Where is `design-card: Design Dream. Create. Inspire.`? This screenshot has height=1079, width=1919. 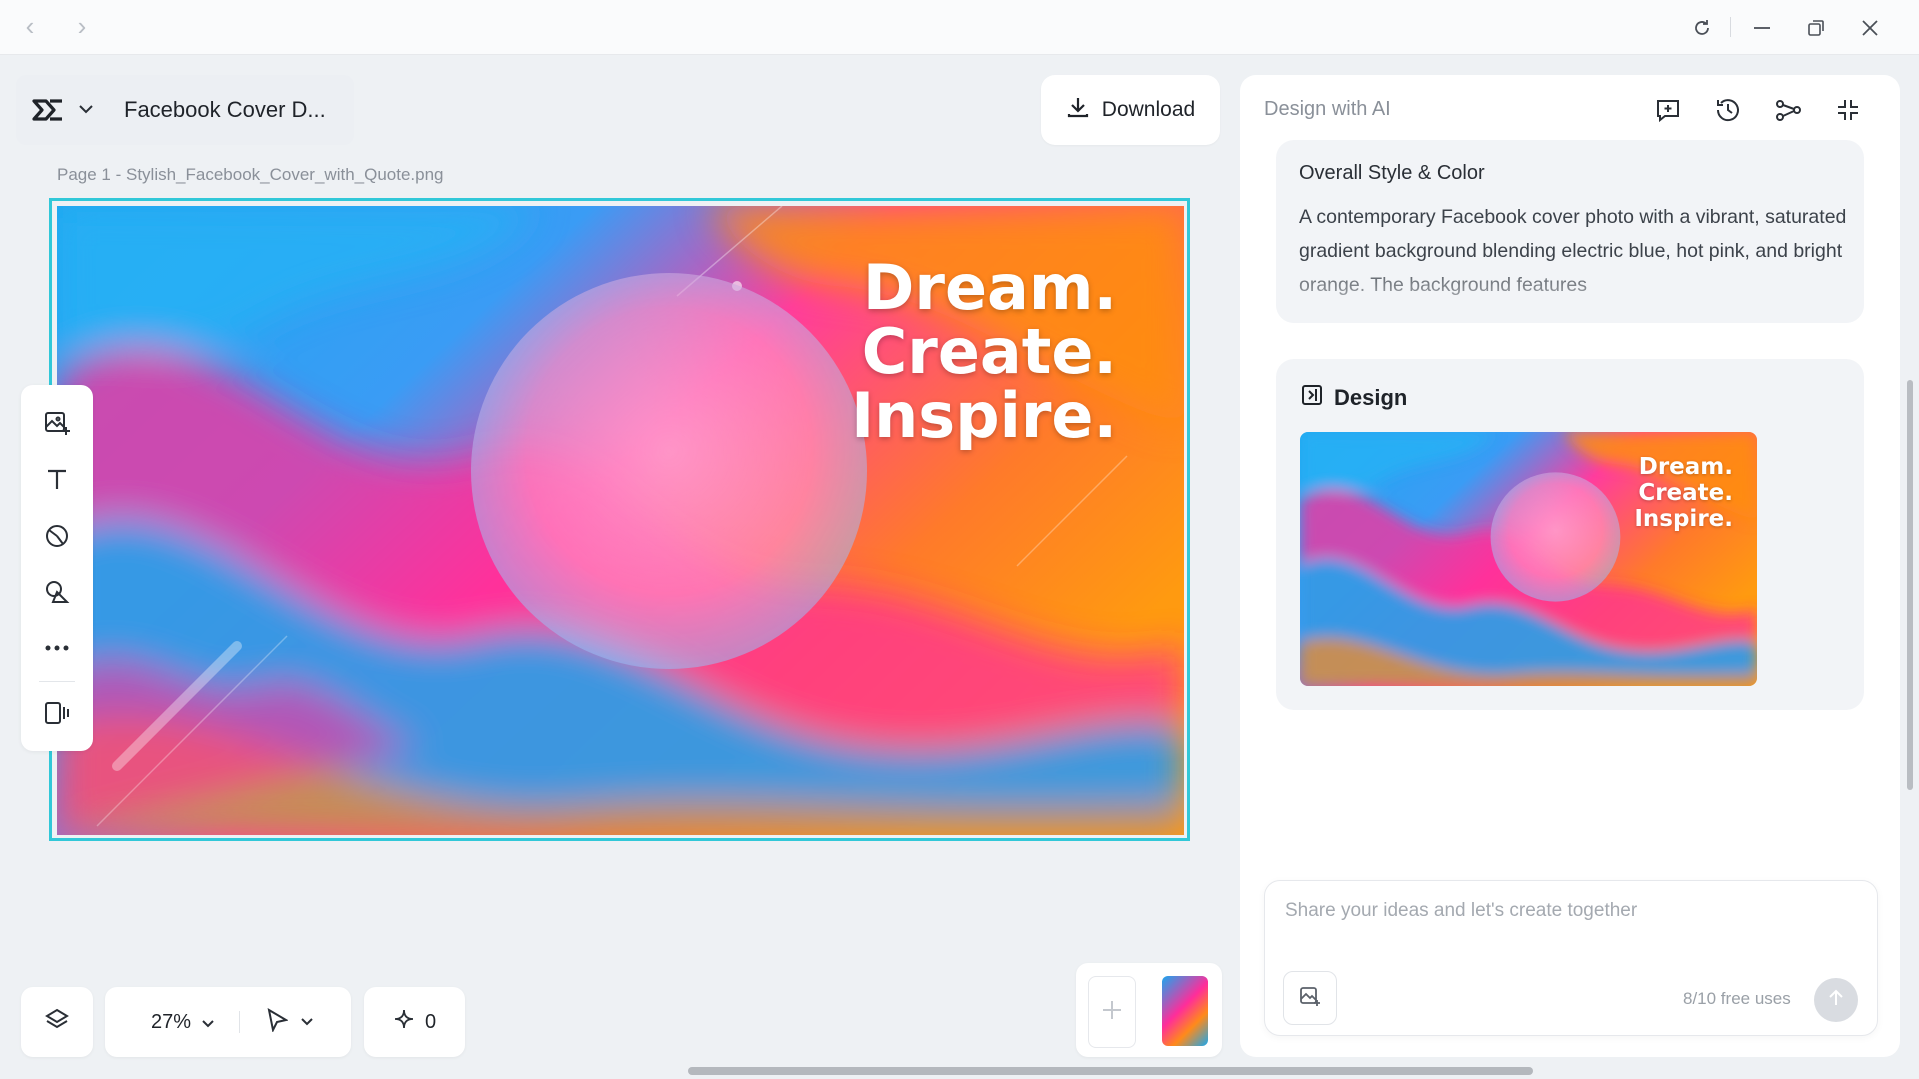 design-card: Design Dream. Create. Inspire. is located at coordinates (1570, 534).